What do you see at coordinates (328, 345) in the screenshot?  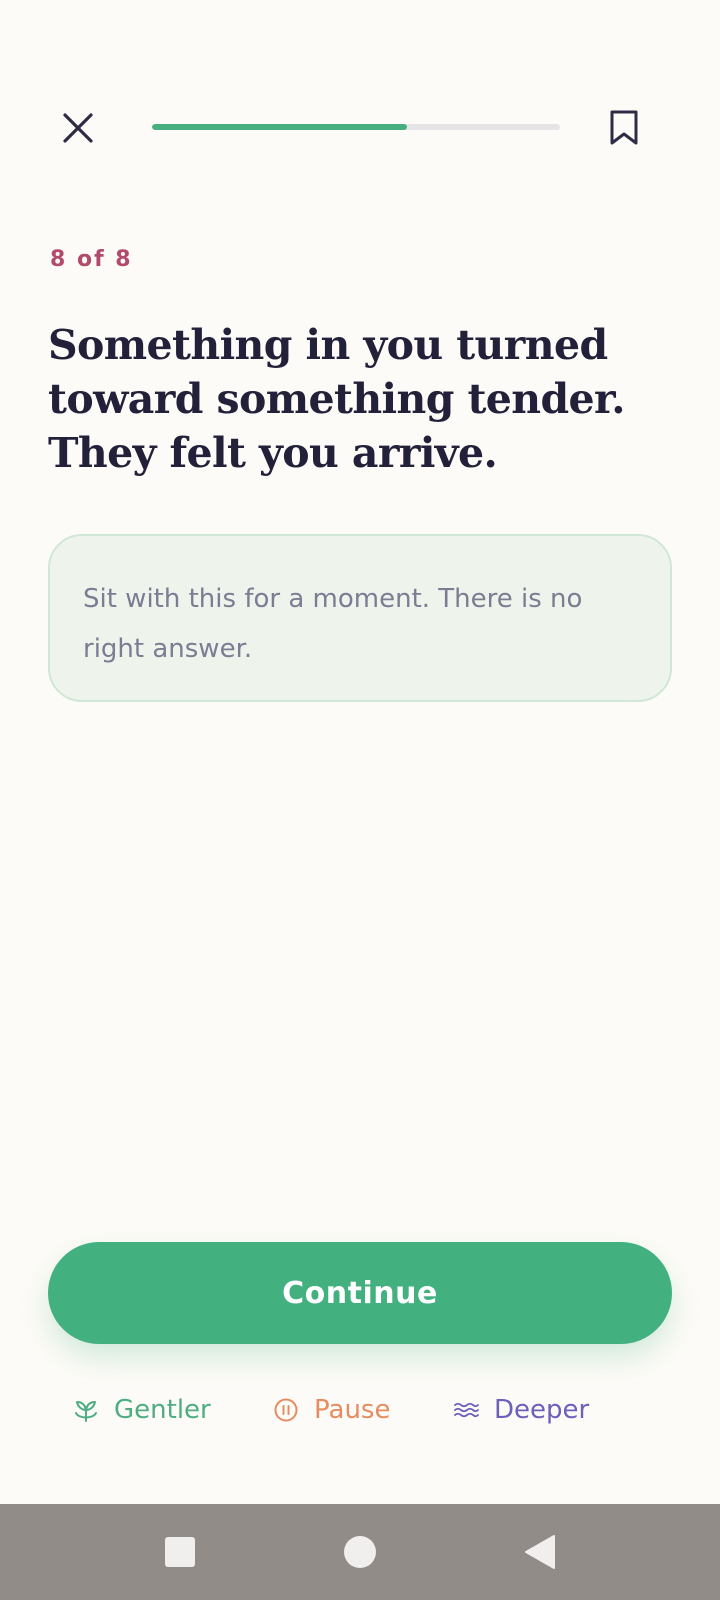 I see `prompt-line: Something in you turned` at bounding box center [328, 345].